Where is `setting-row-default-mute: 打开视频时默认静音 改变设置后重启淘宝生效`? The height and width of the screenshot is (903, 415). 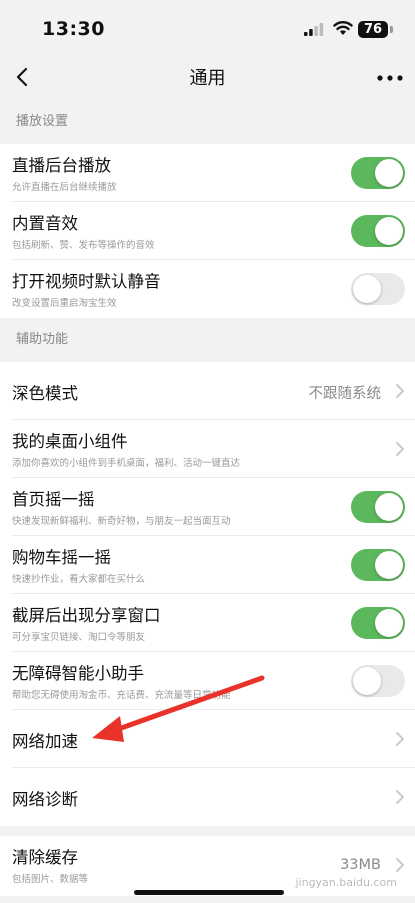
setting-row-default-mute: 打开视频时默认静音 改变设置后重启淘宝生效 is located at coordinates (213, 289).